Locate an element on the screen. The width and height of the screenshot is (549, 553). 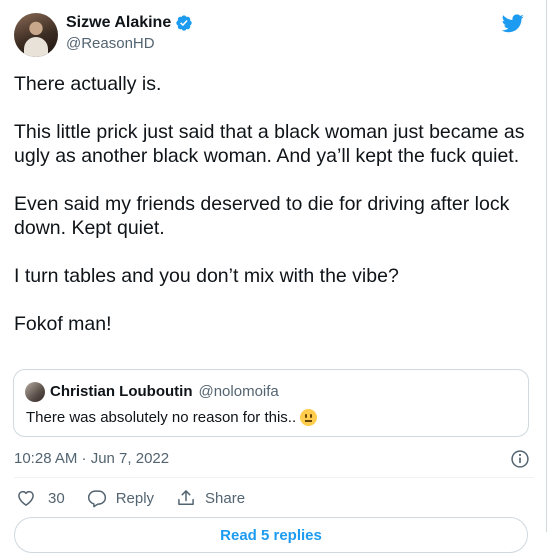
author-avatar is located at coordinates (36, 35).